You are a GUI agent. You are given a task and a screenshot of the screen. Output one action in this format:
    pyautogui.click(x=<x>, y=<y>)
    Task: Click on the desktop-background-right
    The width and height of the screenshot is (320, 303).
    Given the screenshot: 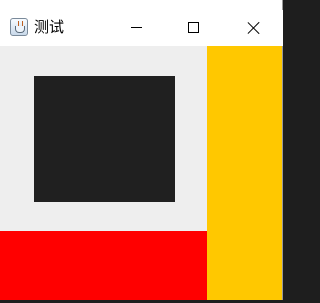 What is the action you would take?
    pyautogui.click(x=287, y=151)
    